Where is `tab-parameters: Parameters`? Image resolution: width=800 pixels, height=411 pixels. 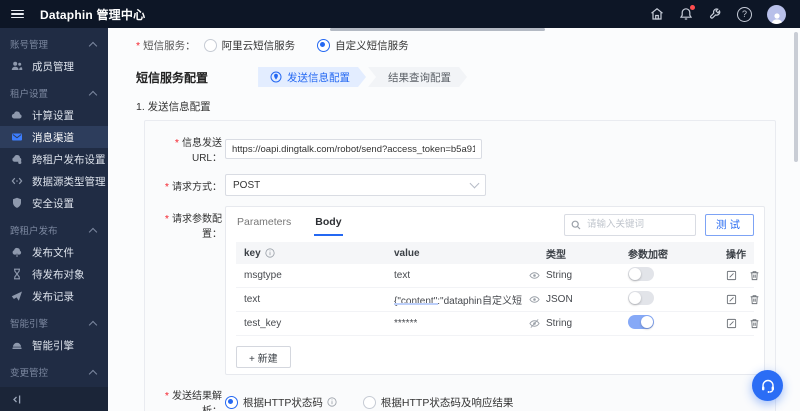 tab-parameters: Parameters is located at coordinates (264, 224).